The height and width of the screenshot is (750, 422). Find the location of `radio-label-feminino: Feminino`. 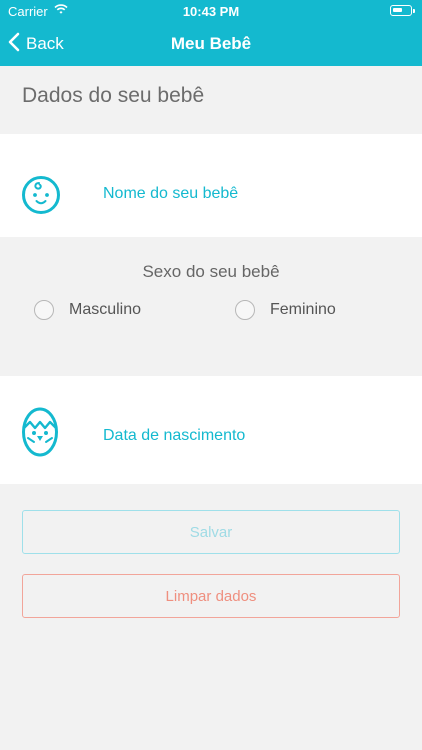

radio-label-feminino: Feminino is located at coordinates (303, 309).